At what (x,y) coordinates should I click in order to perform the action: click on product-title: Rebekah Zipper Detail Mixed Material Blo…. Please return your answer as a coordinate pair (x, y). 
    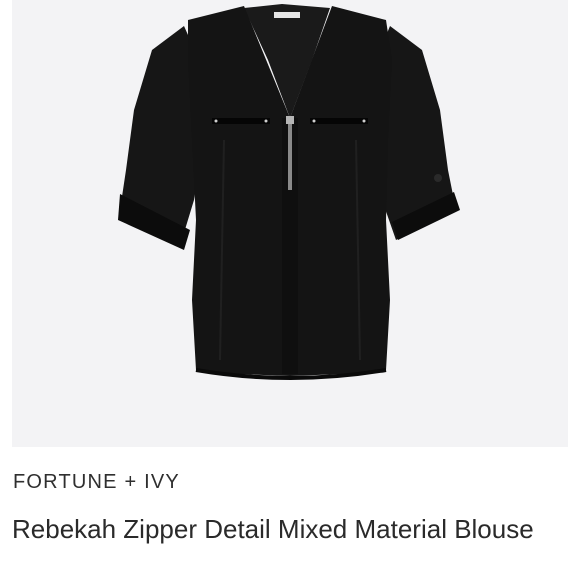
    Looking at the image, I should click on (273, 529).